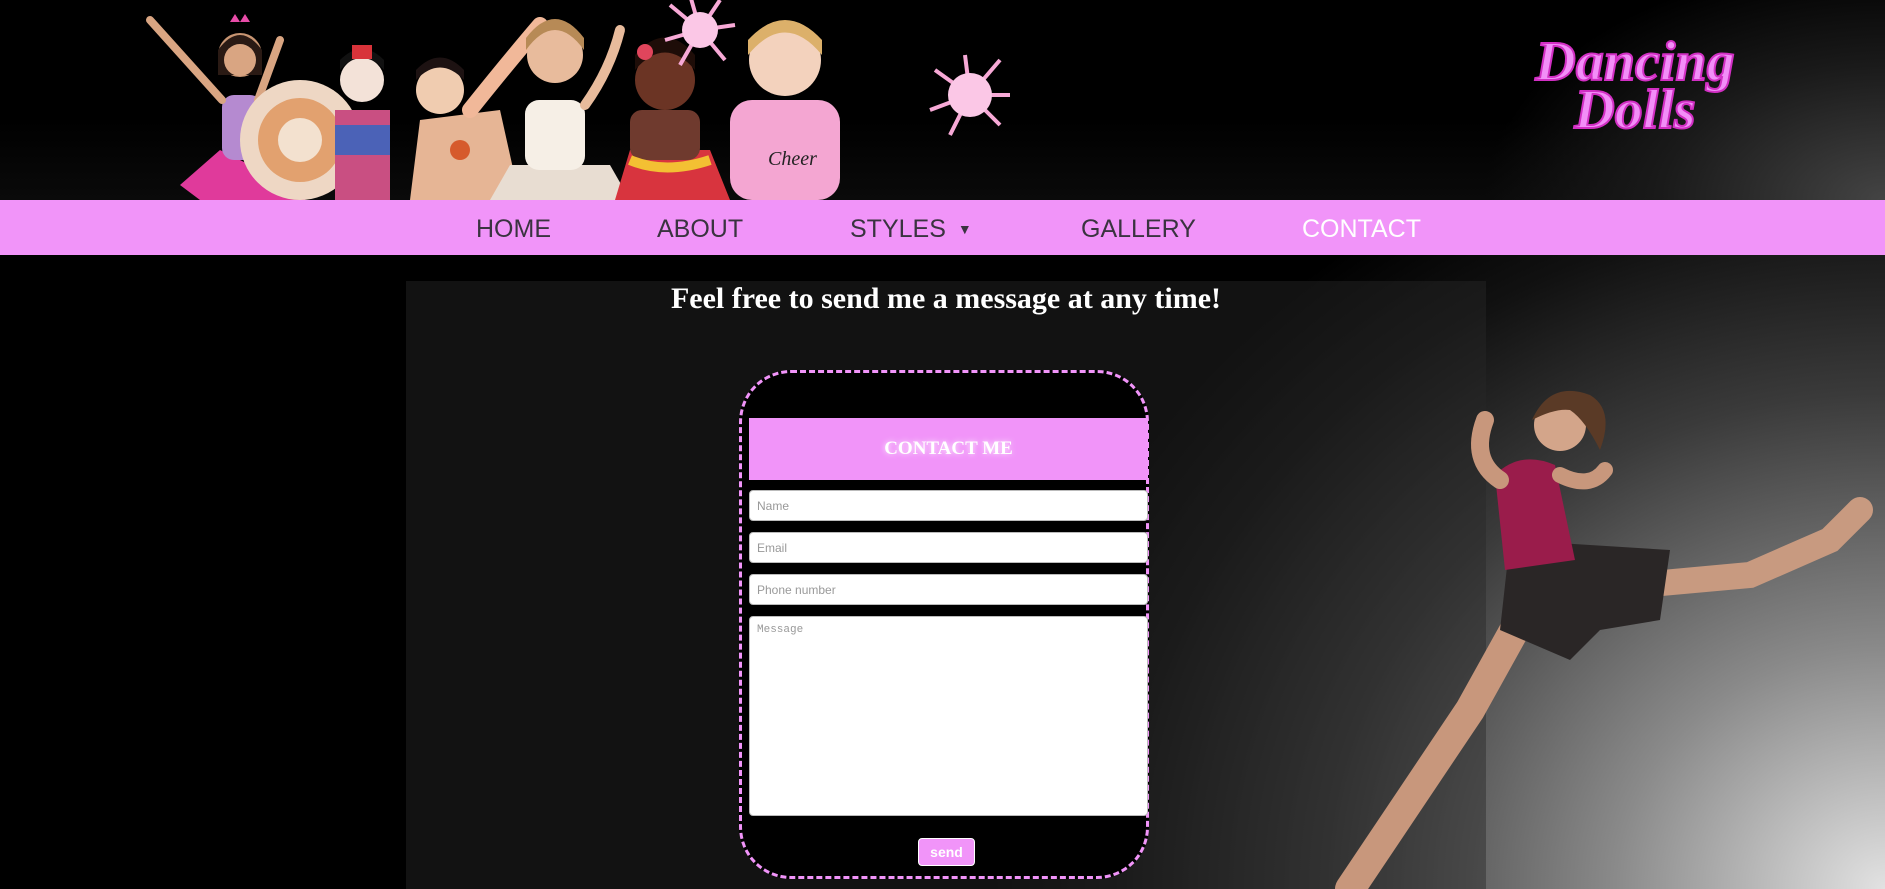  Describe the element at coordinates (948, 547) in the screenshot. I see `email-field` at that location.